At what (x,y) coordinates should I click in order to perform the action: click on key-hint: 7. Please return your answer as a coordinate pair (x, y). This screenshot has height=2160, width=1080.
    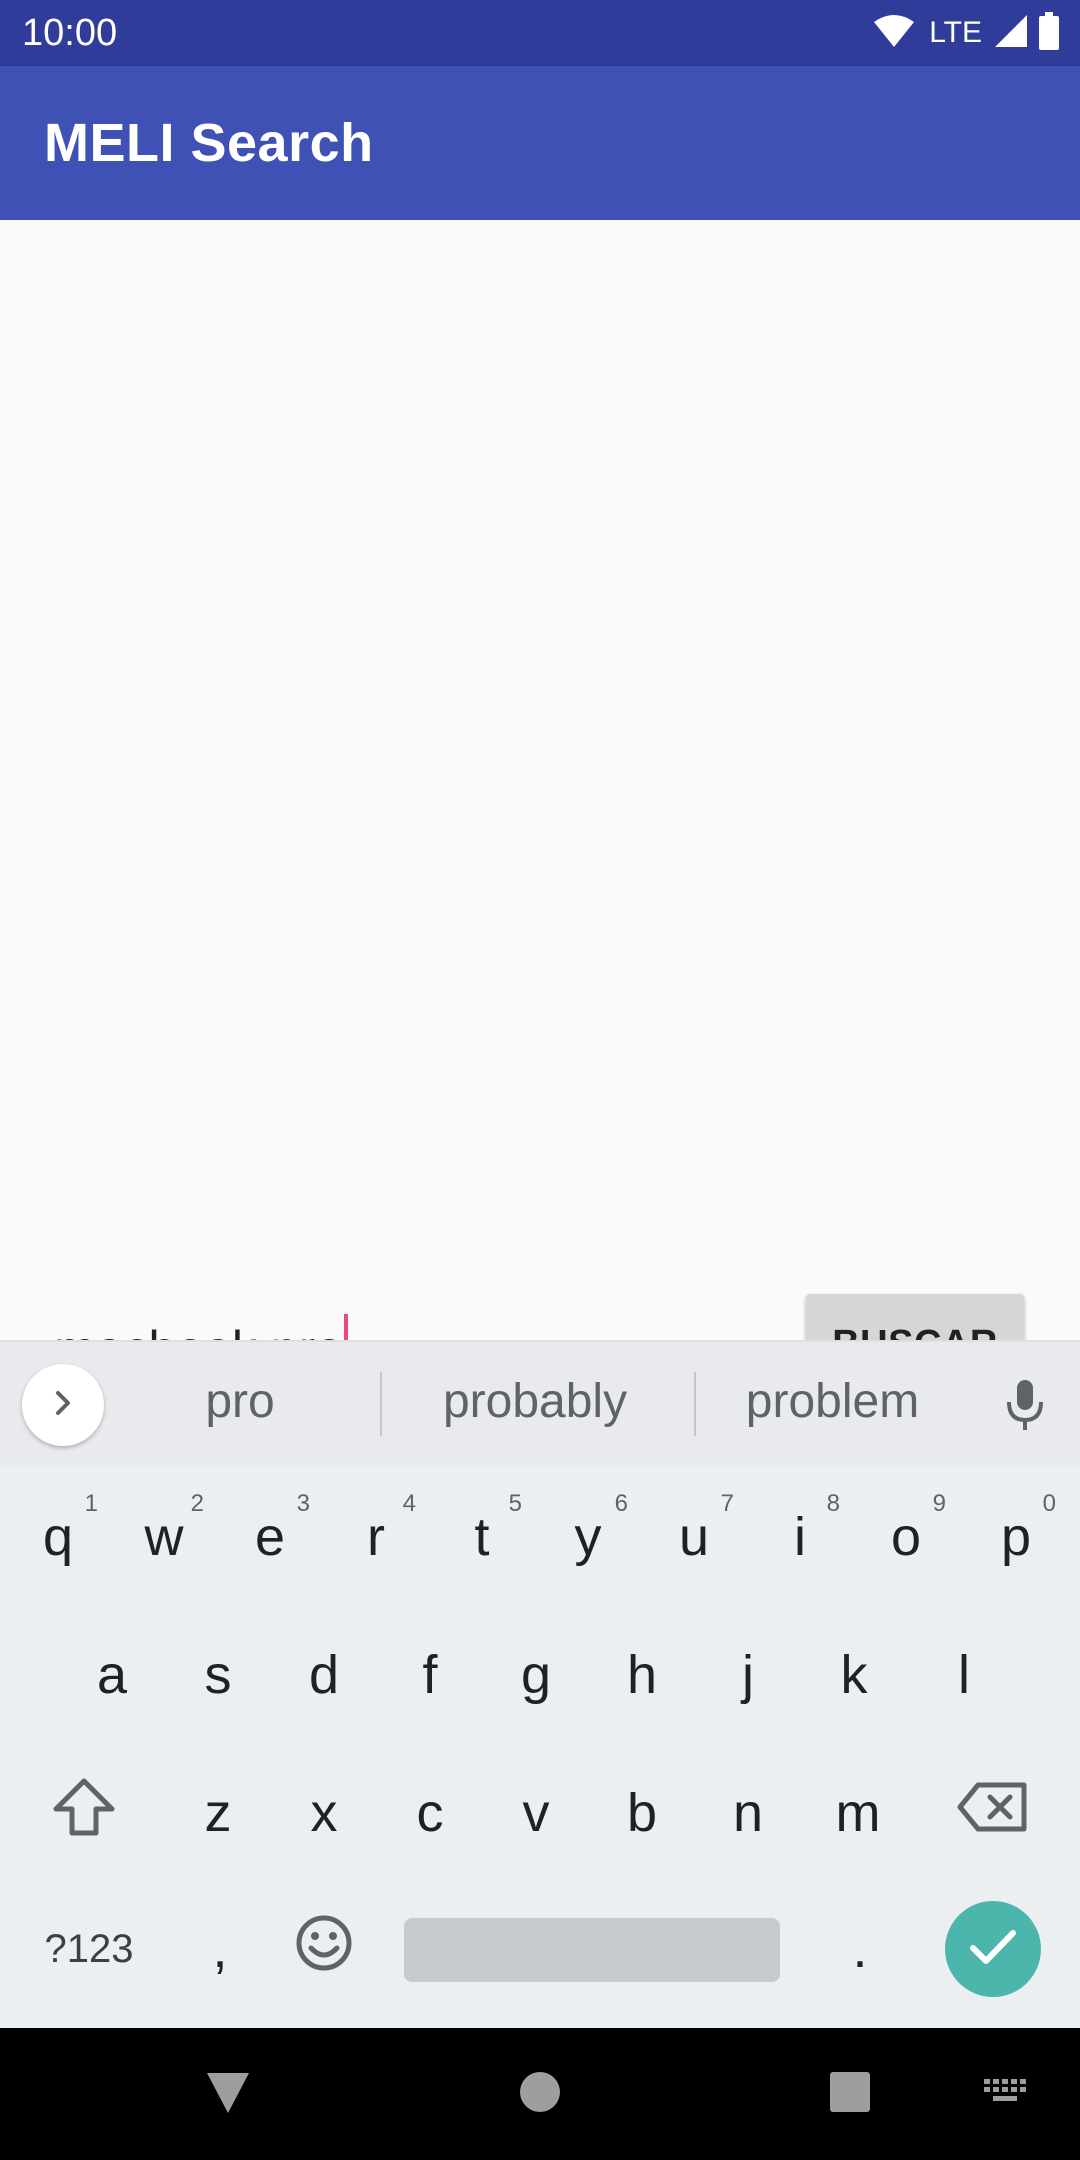
    Looking at the image, I should click on (727, 1503).